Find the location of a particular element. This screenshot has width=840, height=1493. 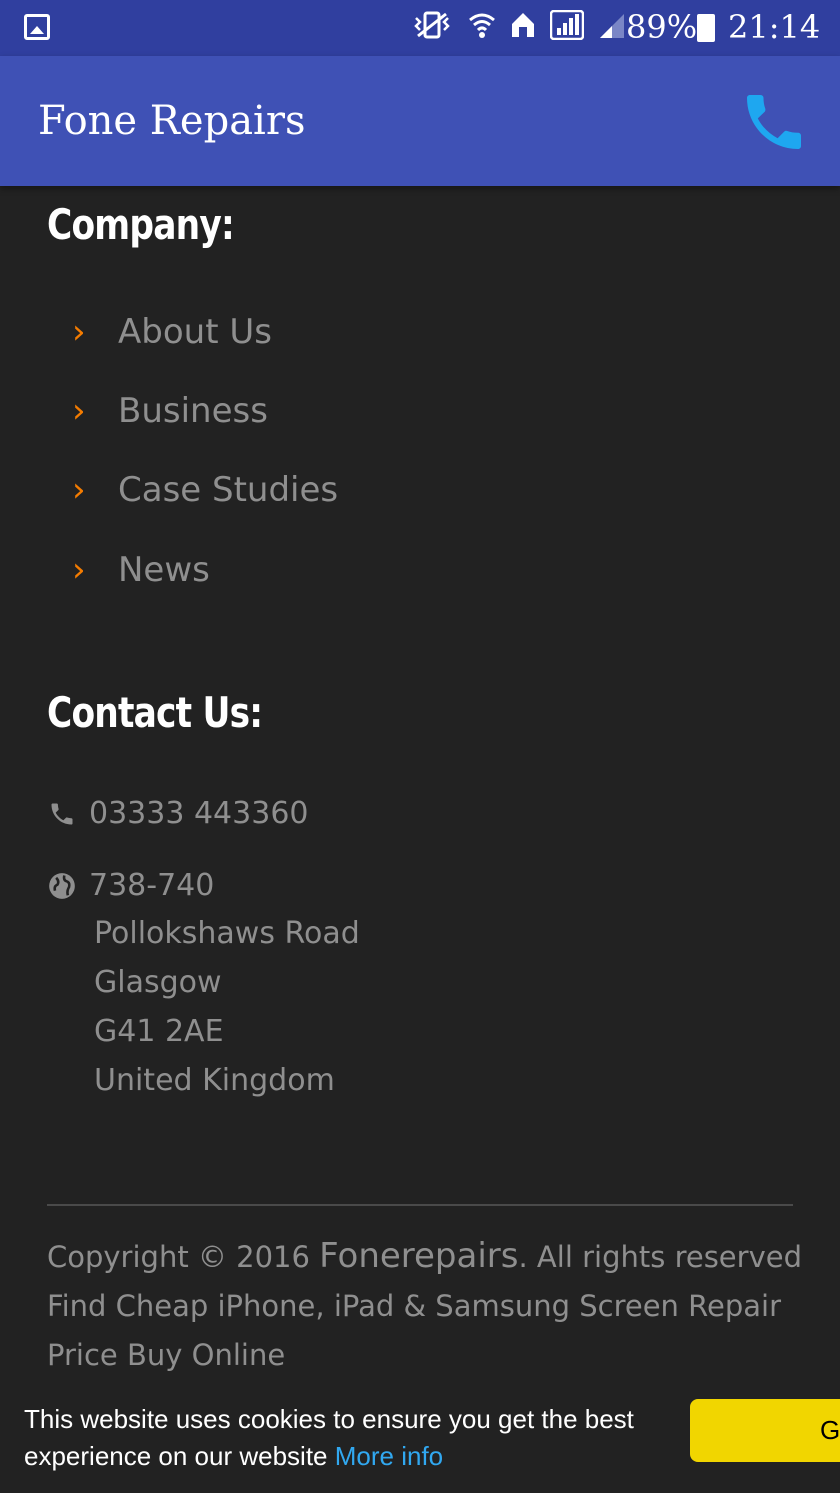

address-line: Glasgow is located at coordinates (158, 982).